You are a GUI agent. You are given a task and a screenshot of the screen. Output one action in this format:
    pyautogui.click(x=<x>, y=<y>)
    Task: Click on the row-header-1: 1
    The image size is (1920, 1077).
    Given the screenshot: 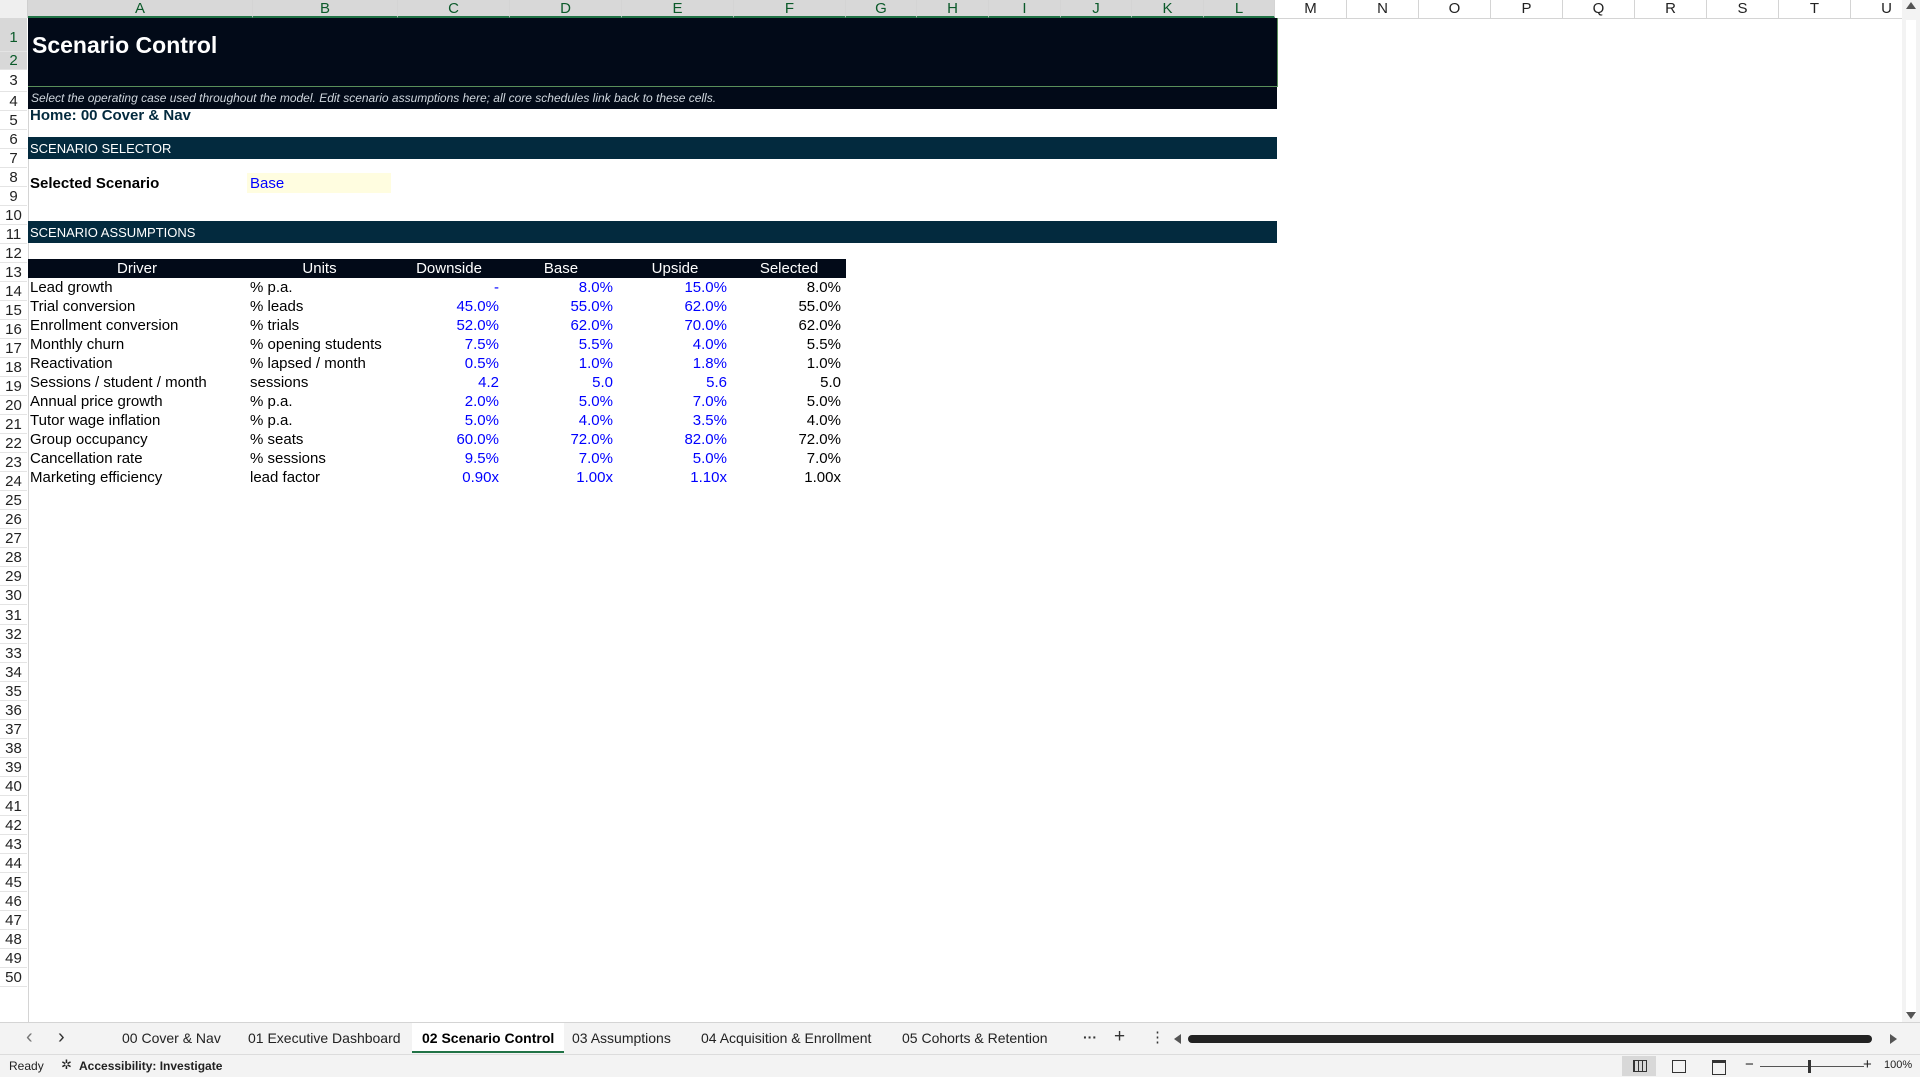 What is the action you would take?
    pyautogui.click(x=13, y=35)
    